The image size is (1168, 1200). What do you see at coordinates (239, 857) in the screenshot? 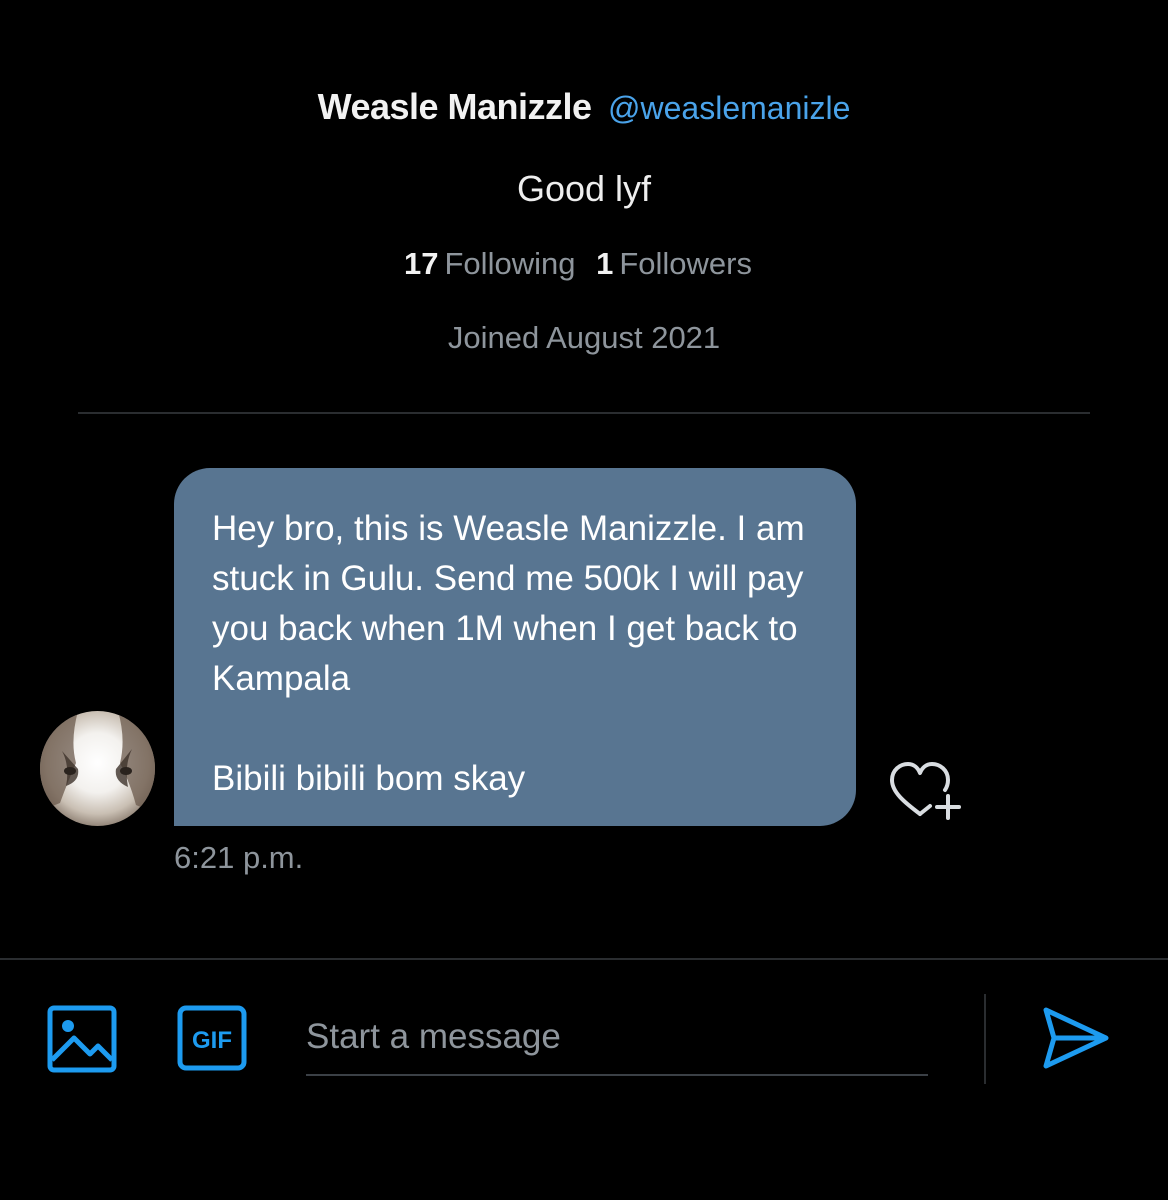
I see `message-timestamp: 6:21 p.m.` at bounding box center [239, 857].